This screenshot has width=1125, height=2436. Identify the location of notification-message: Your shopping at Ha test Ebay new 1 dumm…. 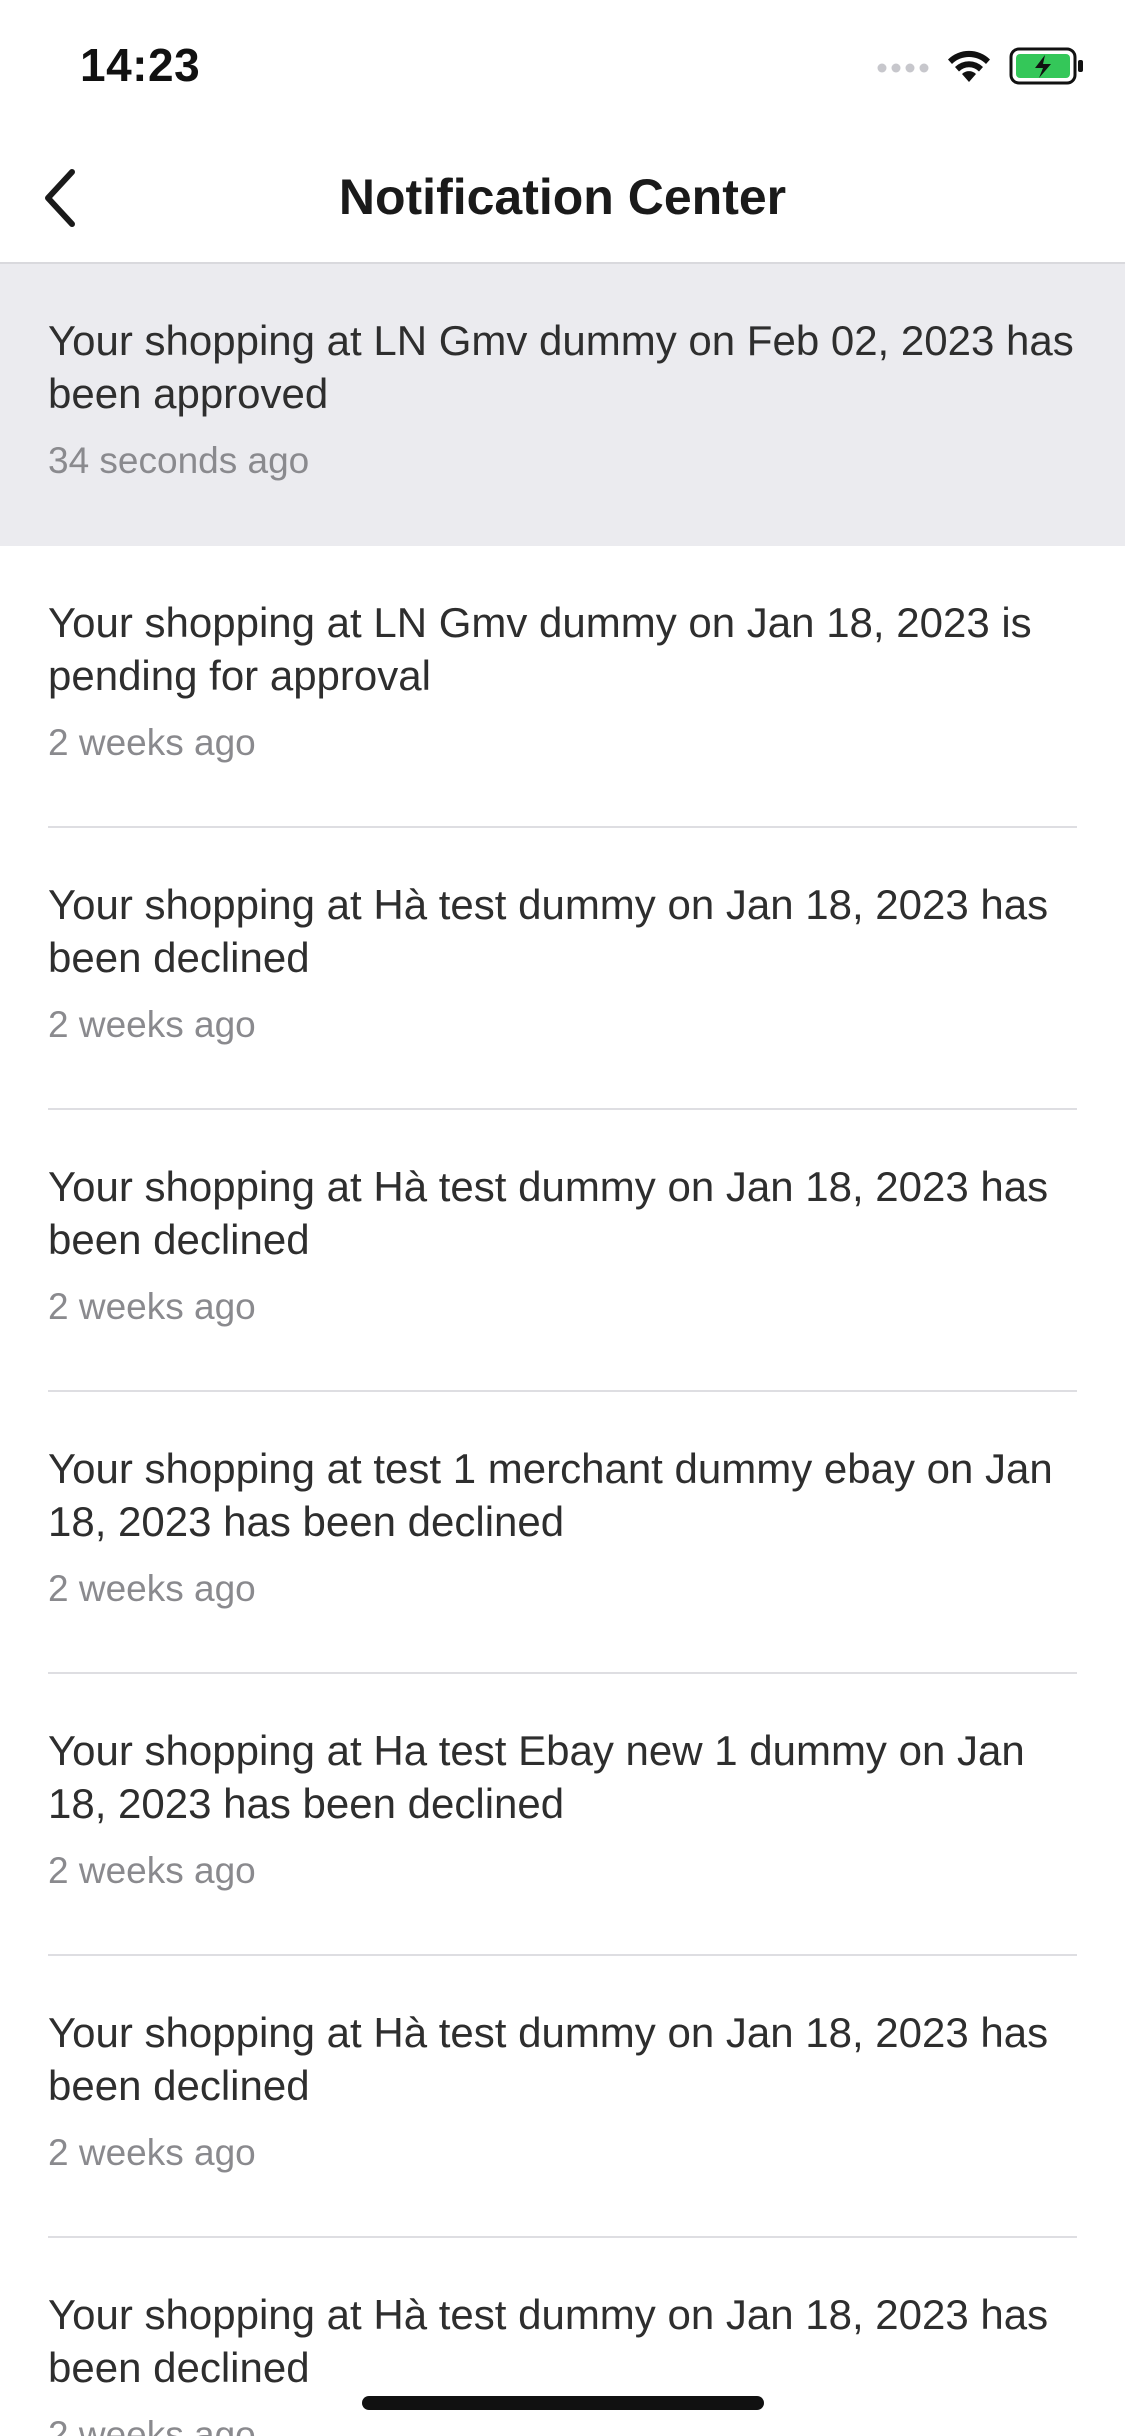
(536, 1777).